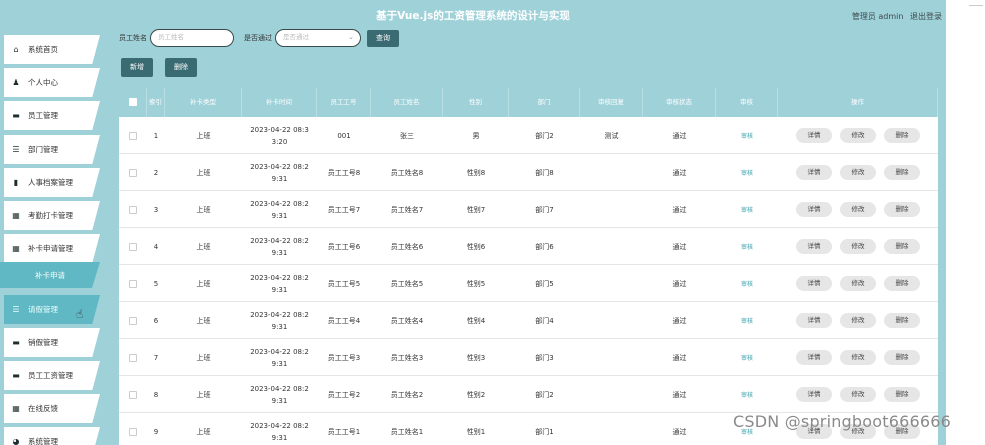 The image size is (985, 445). Describe the element at coordinates (52, 215) in the screenshot. I see `sidebar-item: ▦ 考勤打卡管理` at that location.